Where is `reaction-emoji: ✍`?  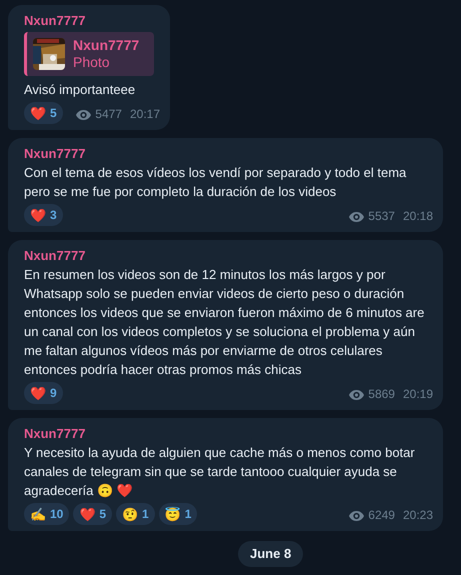 reaction-emoji: ✍ is located at coordinates (38, 515).